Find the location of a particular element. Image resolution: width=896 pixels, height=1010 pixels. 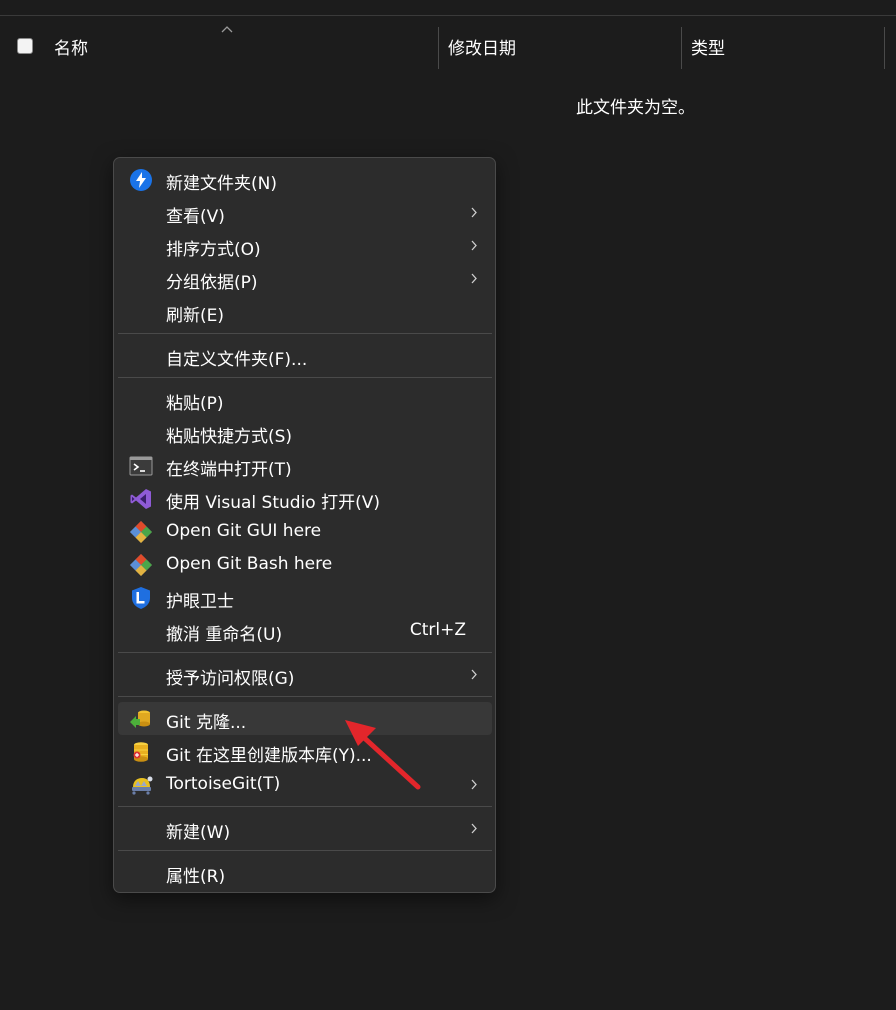

menu-item-label: 属性(R) is located at coordinates (196, 877).